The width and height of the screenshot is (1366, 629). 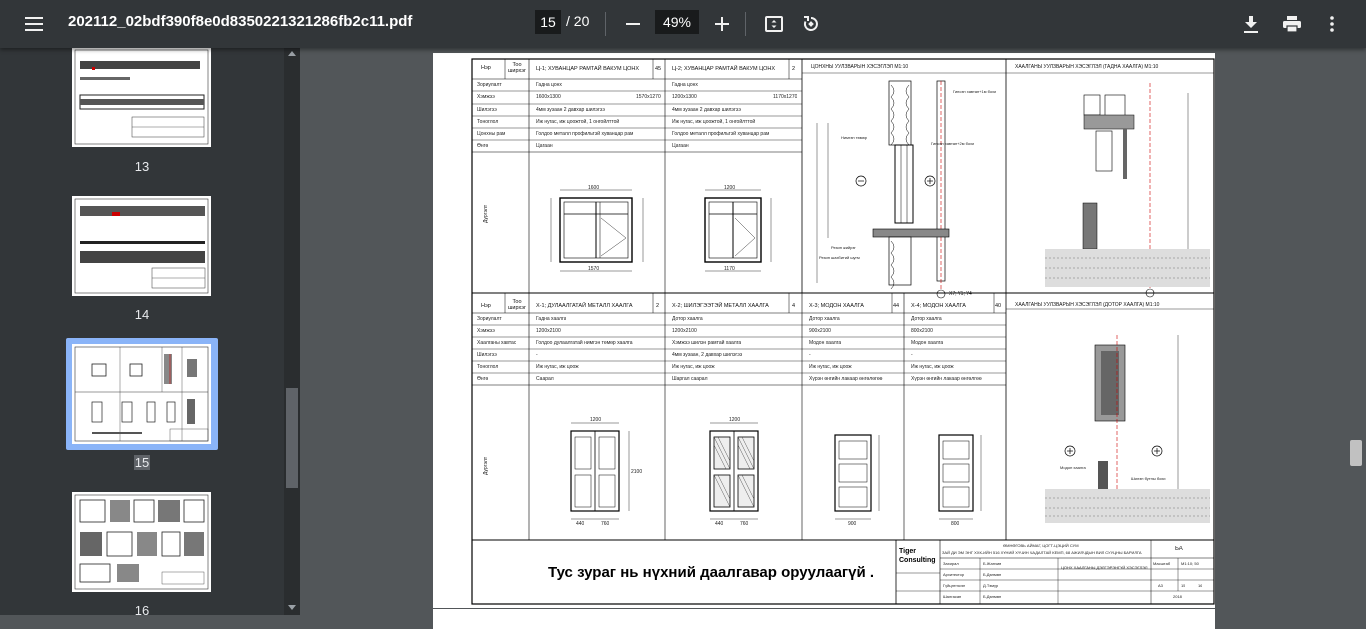 What do you see at coordinates (580, 524) in the screenshot?
I see `door-1-leaf-a: 440` at bounding box center [580, 524].